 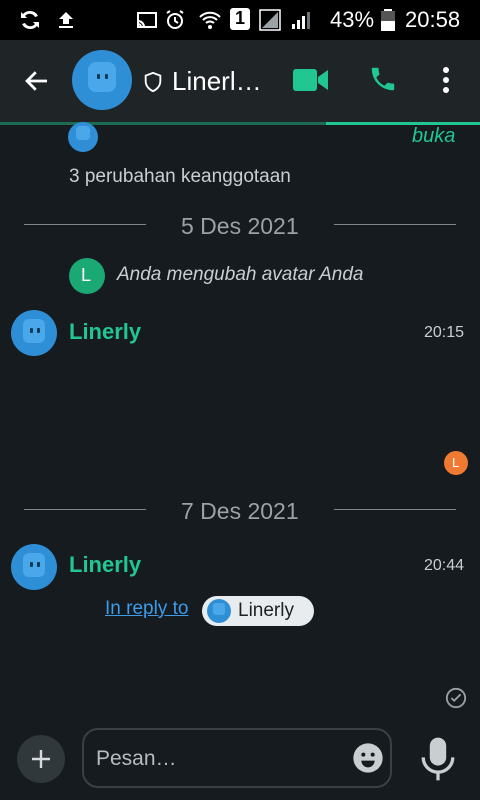 I want to click on message-timestamp: 20:44, so click(x=444, y=565).